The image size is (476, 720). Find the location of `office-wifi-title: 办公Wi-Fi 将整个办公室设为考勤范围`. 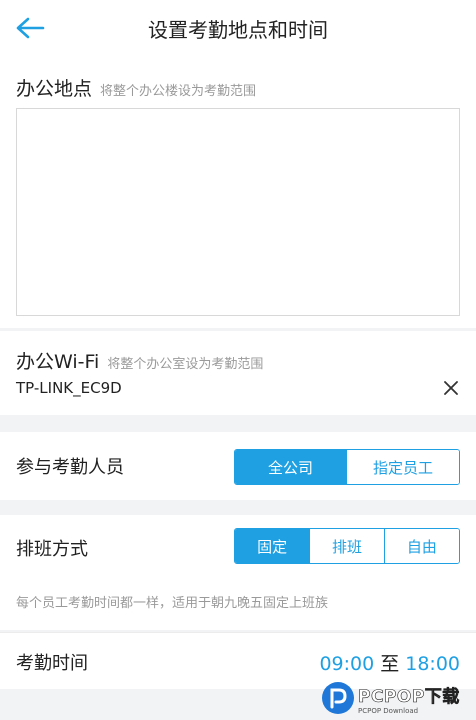

office-wifi-title: 办公Wi-Fi 将整个办公室设为考勤范围 is located at coordinates (139, 360).